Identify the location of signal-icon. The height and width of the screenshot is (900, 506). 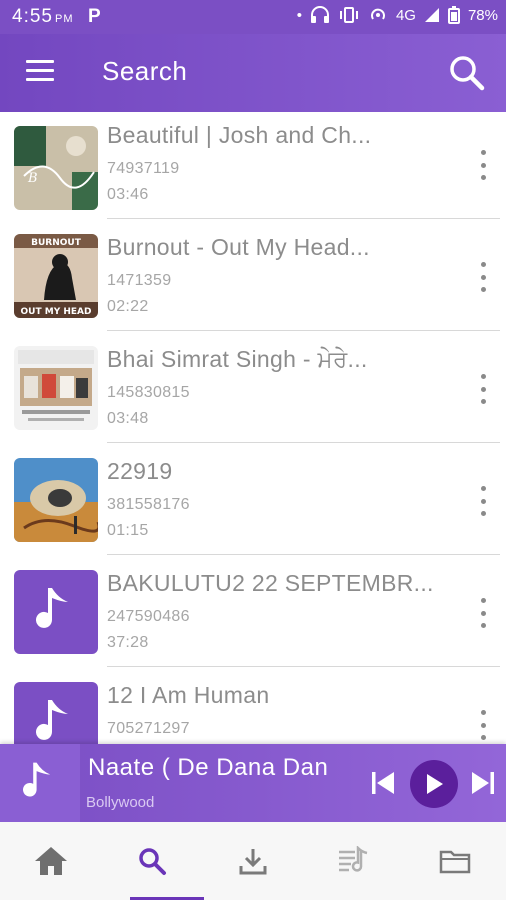
(432, 15).